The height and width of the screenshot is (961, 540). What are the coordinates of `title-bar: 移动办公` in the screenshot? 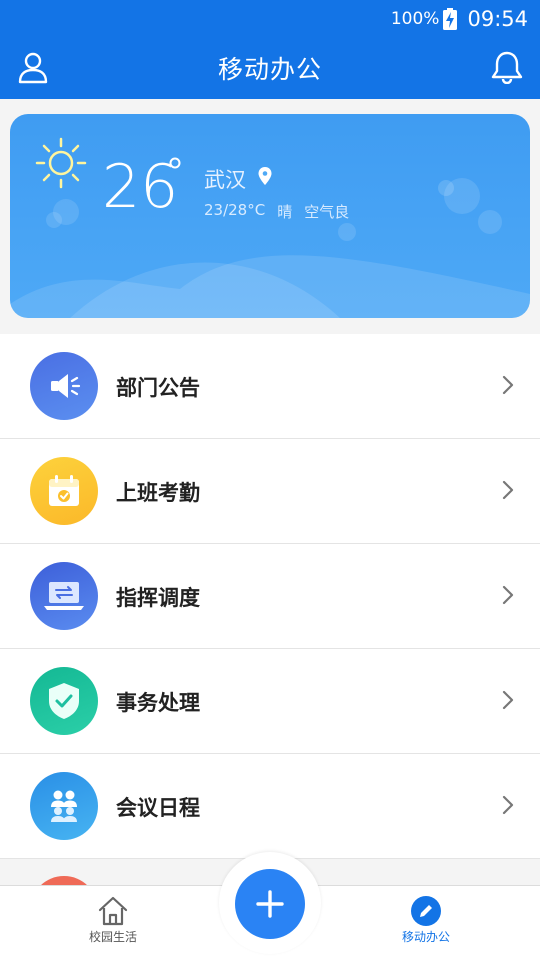 It's located at (270, 67).